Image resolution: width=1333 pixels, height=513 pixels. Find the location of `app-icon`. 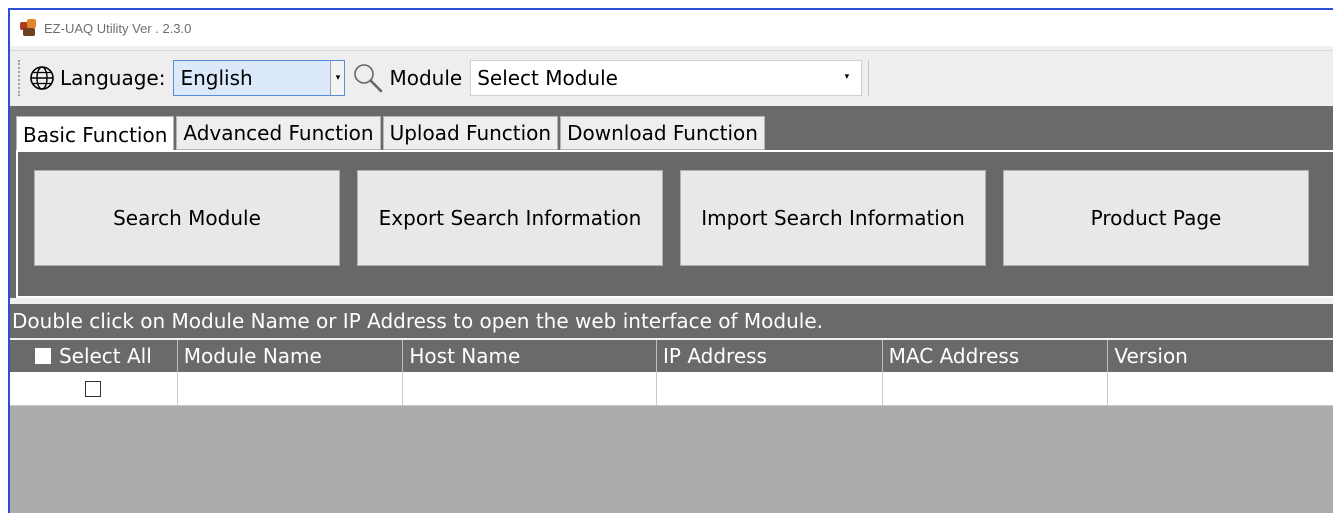

app-icon is located at coordinates (29, 28).